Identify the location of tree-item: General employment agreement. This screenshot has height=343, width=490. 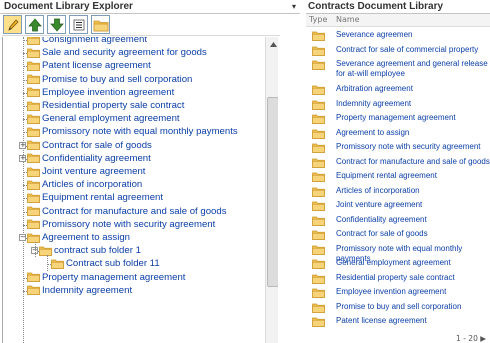
(103, 118).